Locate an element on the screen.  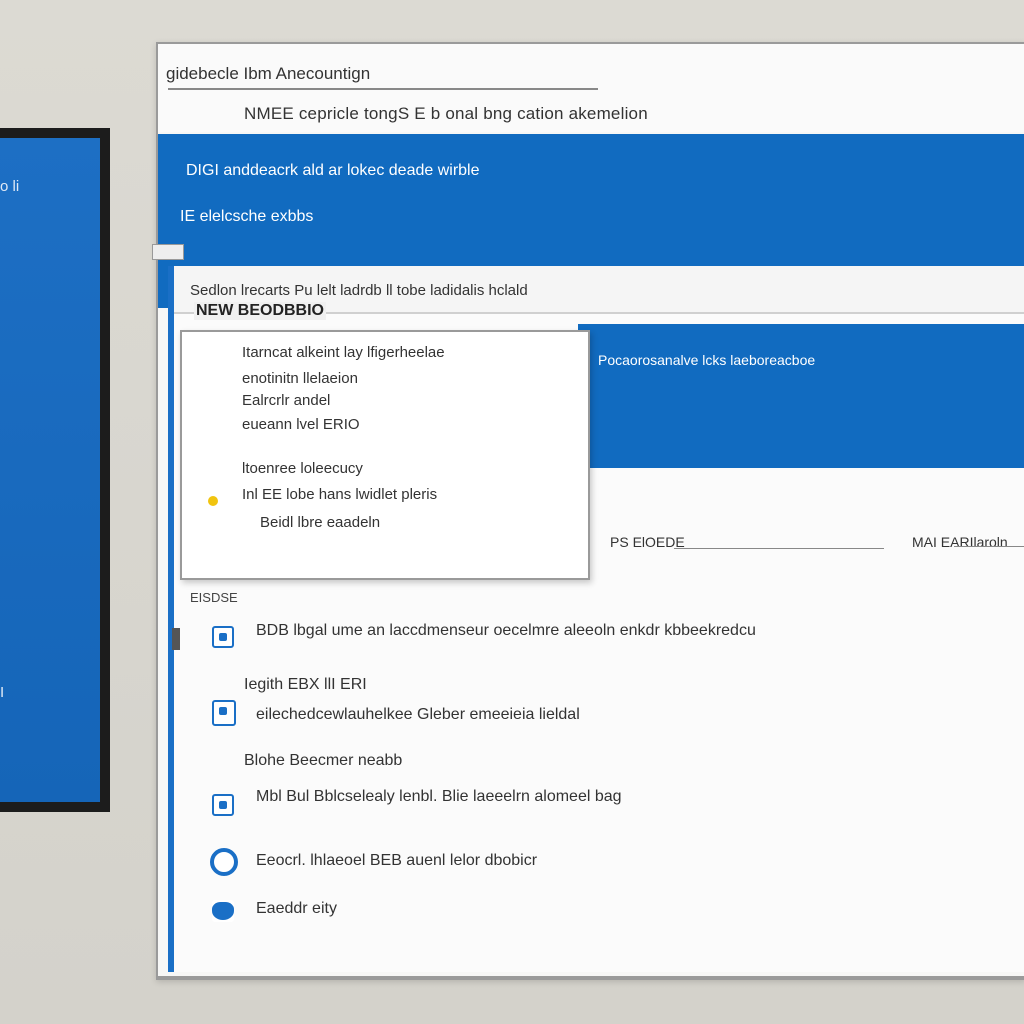
inner-panel-label: NEW BEODBBIO is located at coordinates (260, 311).